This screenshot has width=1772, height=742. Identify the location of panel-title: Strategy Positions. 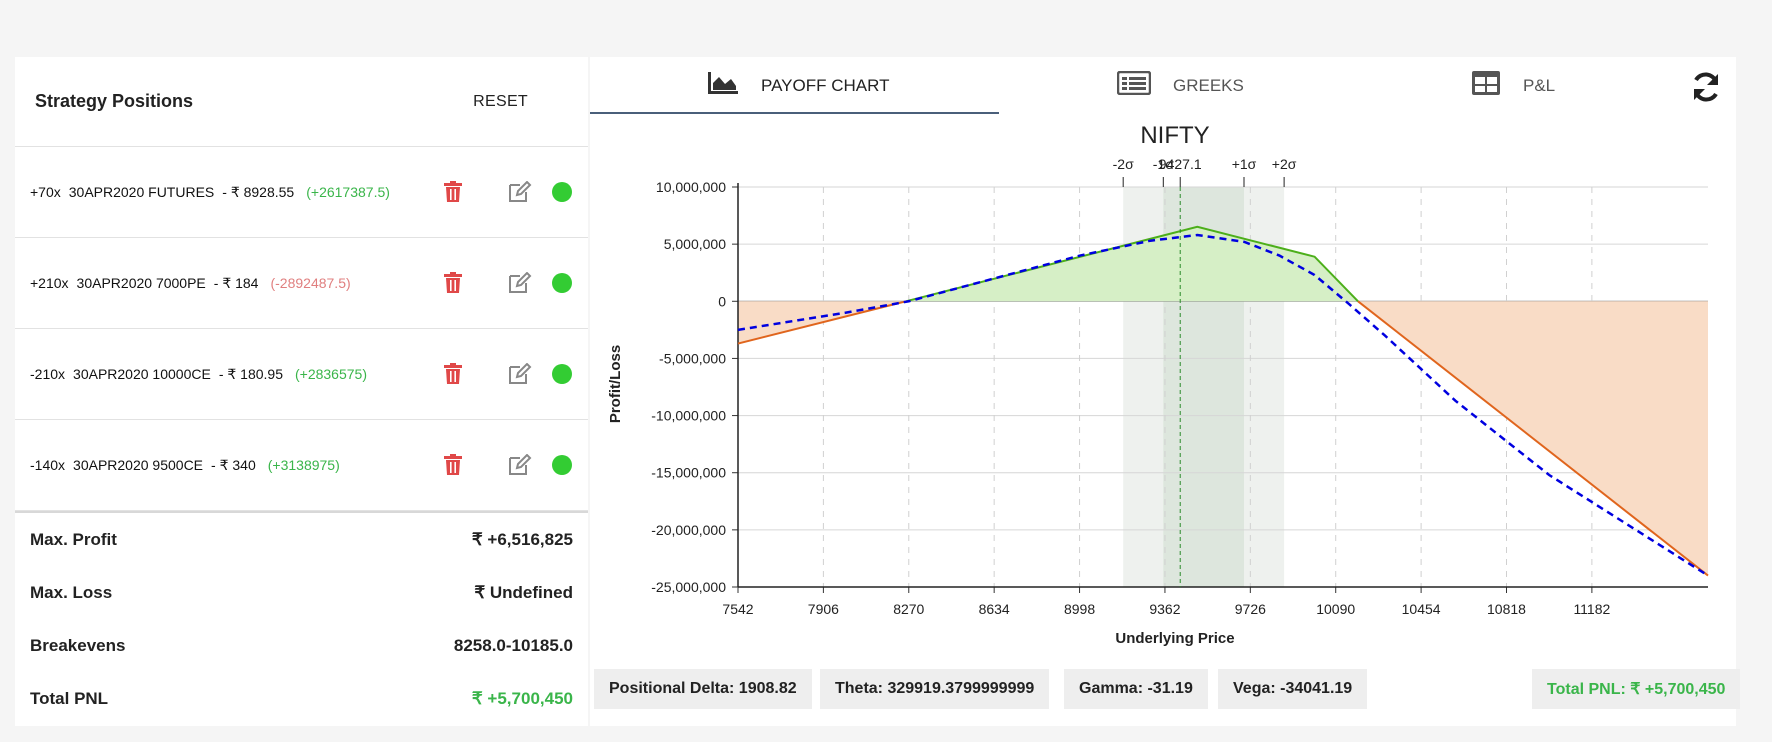
(114, 101).